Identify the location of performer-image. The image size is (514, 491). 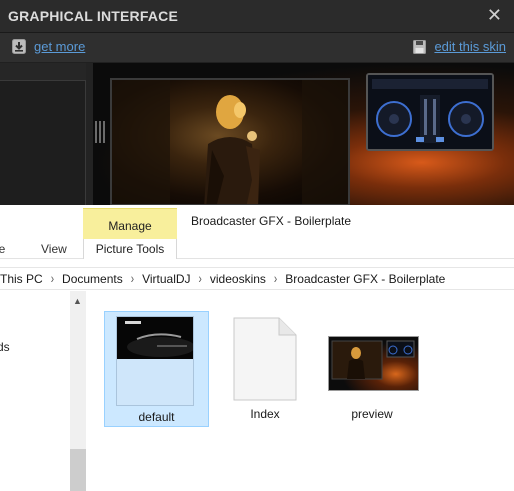
(230, 142).